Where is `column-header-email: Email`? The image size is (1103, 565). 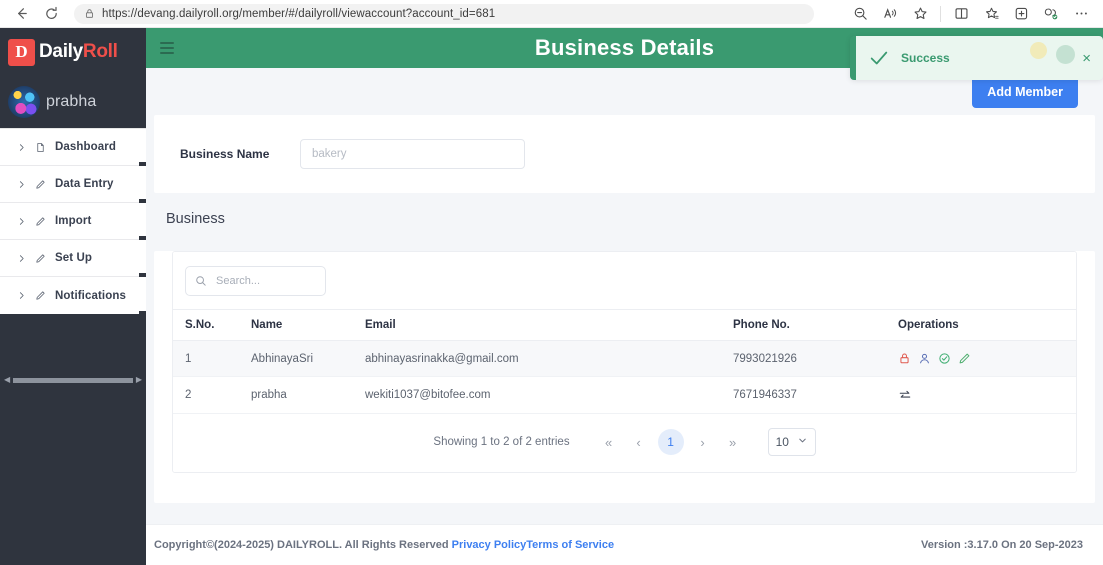
column-header-email: Email is located at coordinates (549, 325).